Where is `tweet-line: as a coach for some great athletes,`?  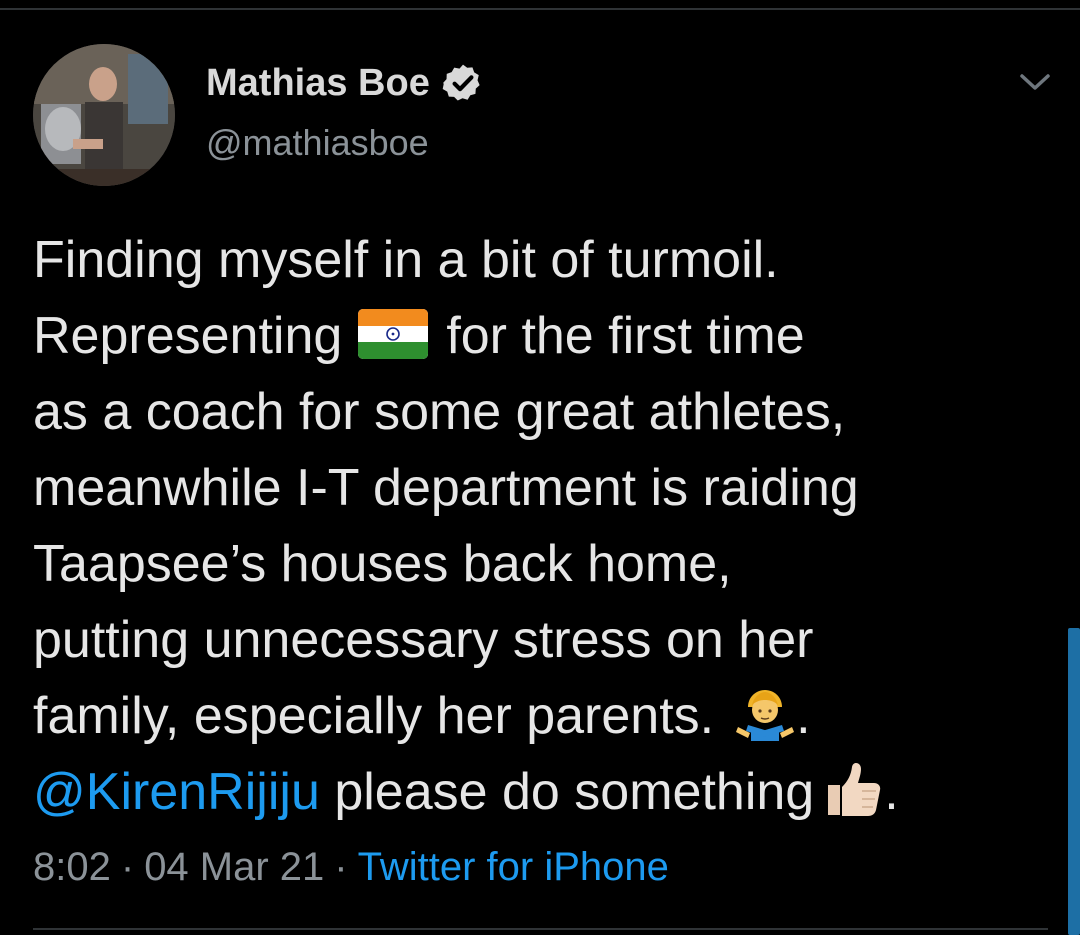
tweet-line: as a coach for some great athletes, is located at coordinates (439, 412).